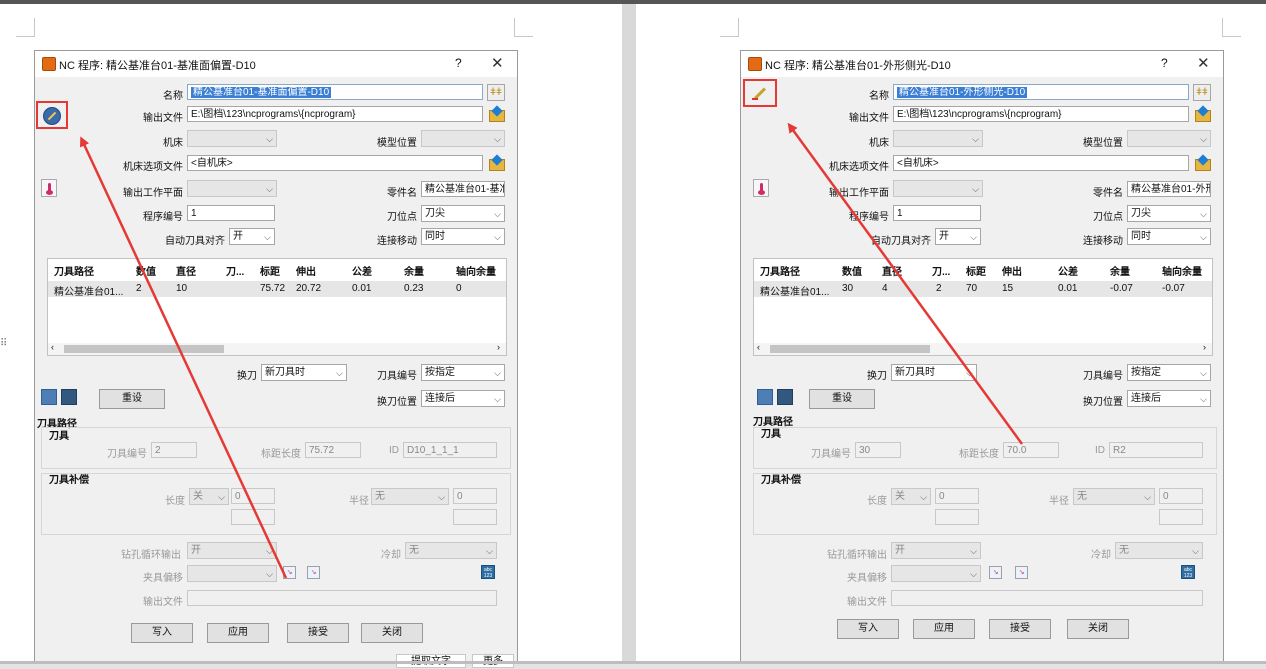 The height and width of the screenshot is (669, 1266). What do you see at coordinates (976, 270) in the screenshot?
I see `col-header: 标距` at bounding box center [976, 270].